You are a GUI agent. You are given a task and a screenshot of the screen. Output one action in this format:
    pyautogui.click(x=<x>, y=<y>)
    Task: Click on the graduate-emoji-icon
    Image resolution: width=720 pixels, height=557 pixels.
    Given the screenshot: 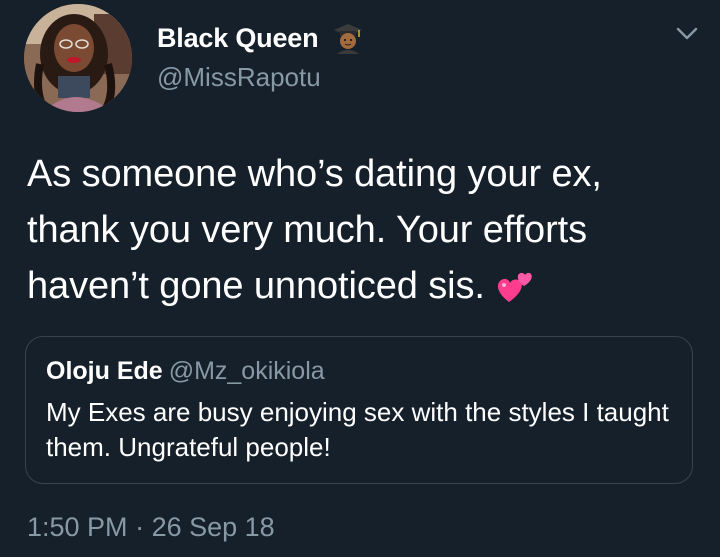 What is the action you would take?
    pyautogui.click(x=348, y=39)
    